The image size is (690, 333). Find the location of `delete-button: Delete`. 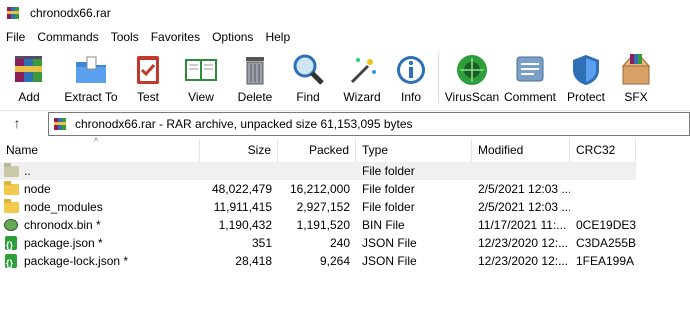

delete-button: Delete is located at coordinates (255, 78).